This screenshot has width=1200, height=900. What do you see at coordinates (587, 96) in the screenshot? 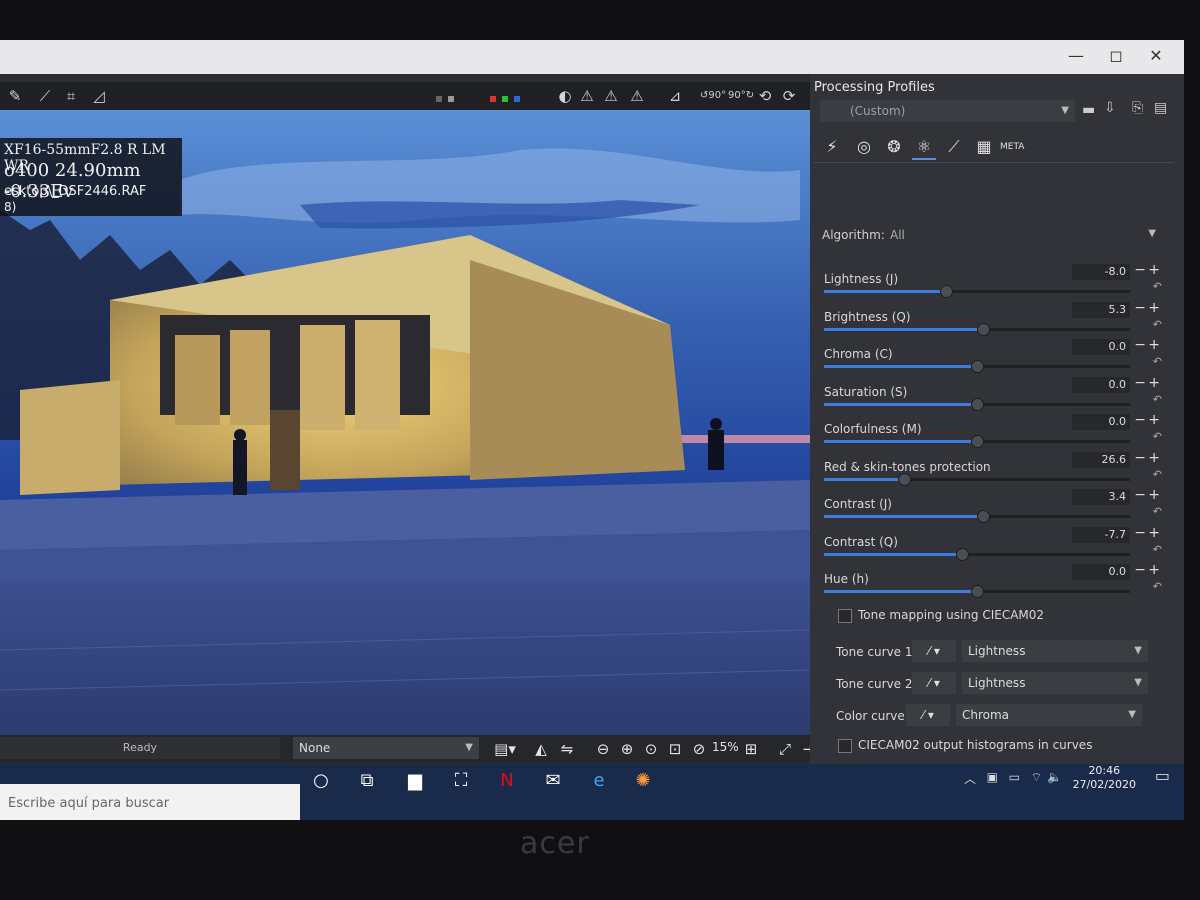
I see `shadow-clip-icon: ⚠` at bounding box center [587, 96].